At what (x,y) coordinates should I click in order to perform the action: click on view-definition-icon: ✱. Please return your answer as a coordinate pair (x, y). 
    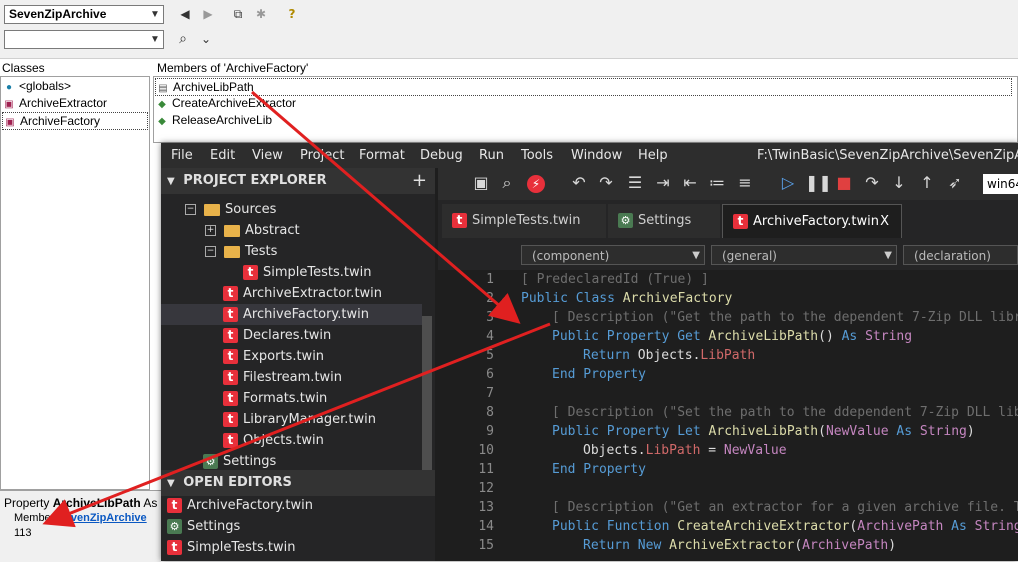
    Looking at the image, I should click on (261, 14).